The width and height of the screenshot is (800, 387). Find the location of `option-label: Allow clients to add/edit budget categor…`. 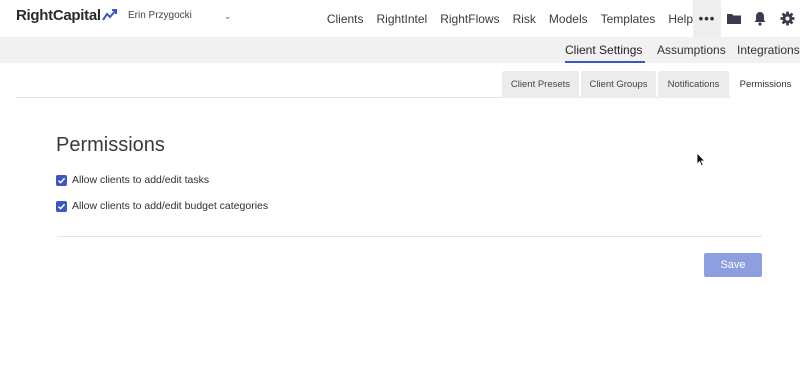

option-label: Allow clients to add/edit budget categor… is located at coordinates (170, 206).